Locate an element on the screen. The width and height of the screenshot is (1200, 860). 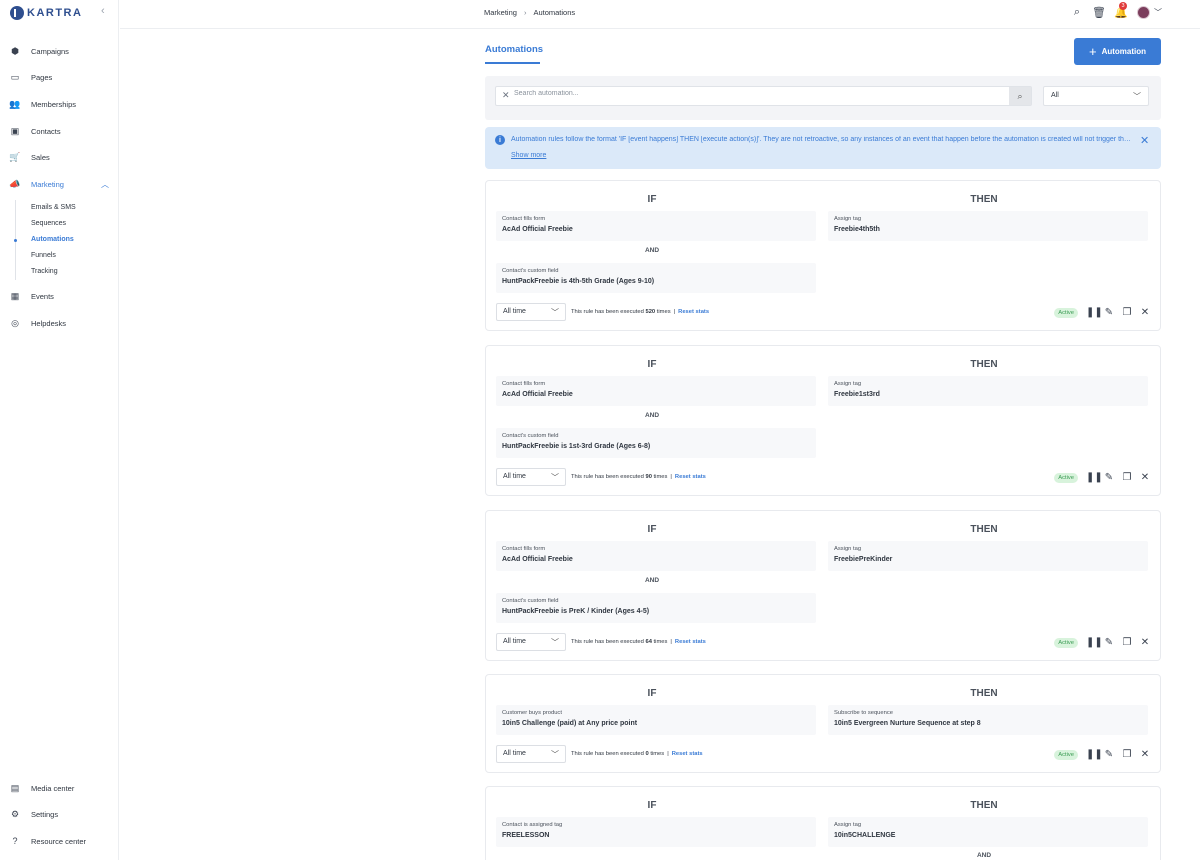
browser-icon: ▭ is located at coordinates (15, 77).